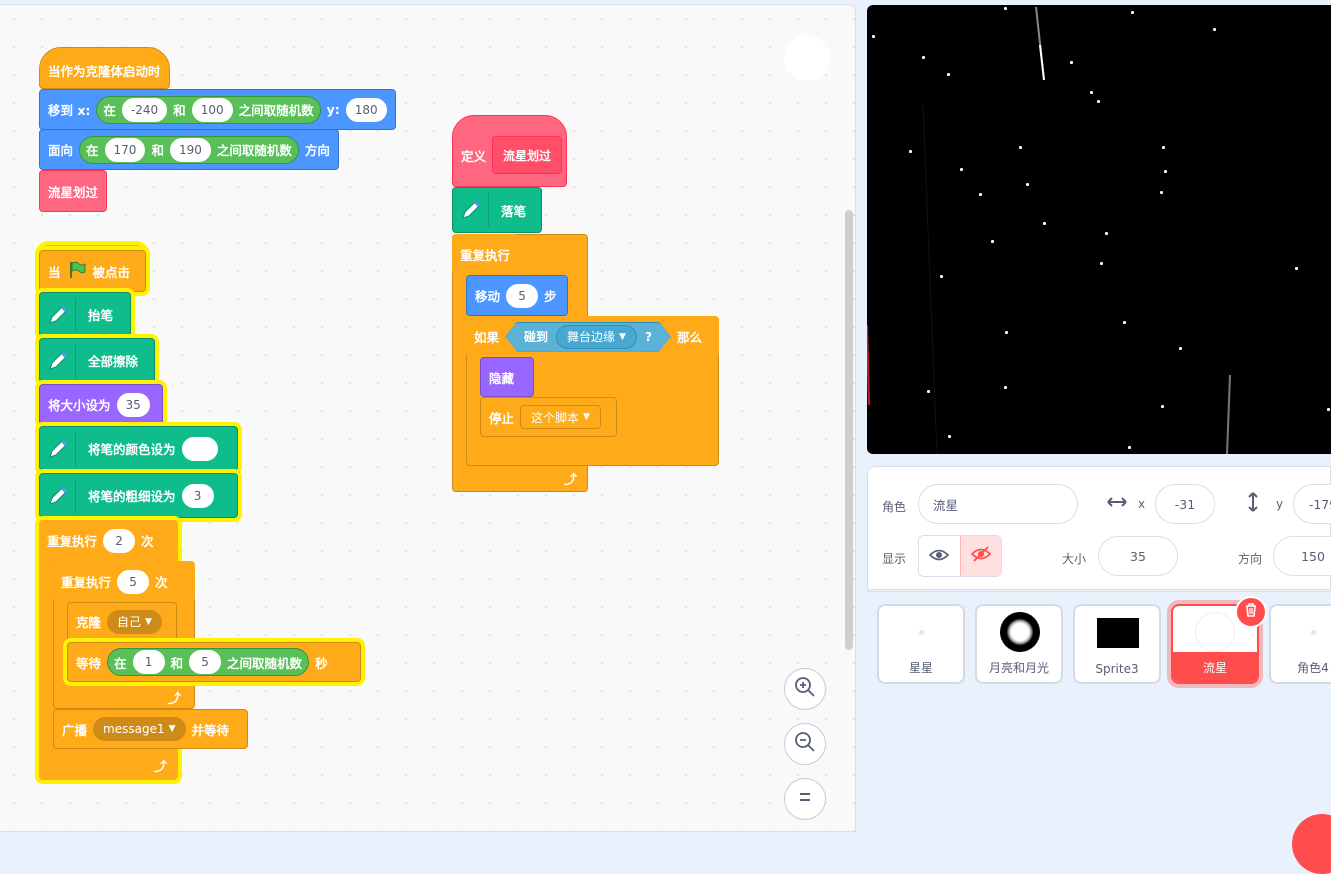 Image resolution: width=1331 pixels, height=874 pixels. What do you see at coordinates (175, 699) in the screenshot?
I see `loop-arrow-icon: ⤴` at bounding box center [175, 699].